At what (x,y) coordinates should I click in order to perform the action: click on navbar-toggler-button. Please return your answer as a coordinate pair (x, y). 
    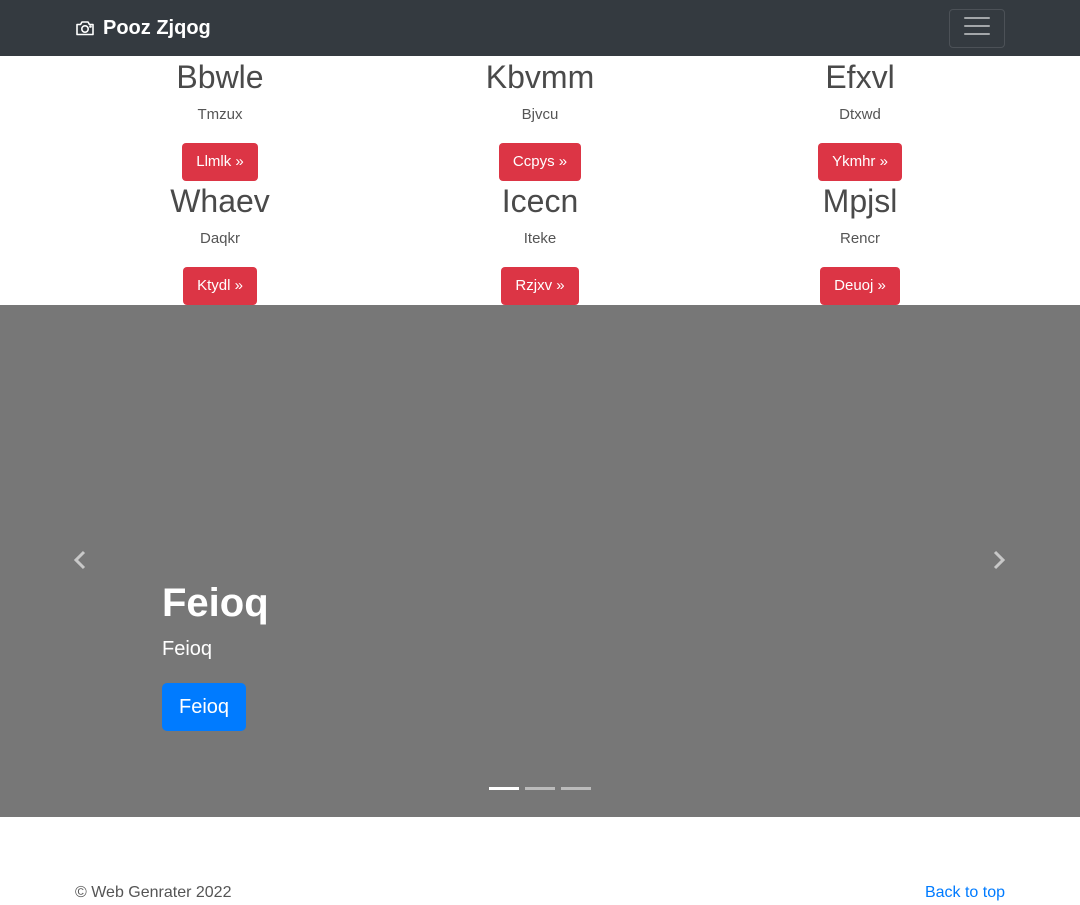
    Looking at the image, I should click on (977, 28).